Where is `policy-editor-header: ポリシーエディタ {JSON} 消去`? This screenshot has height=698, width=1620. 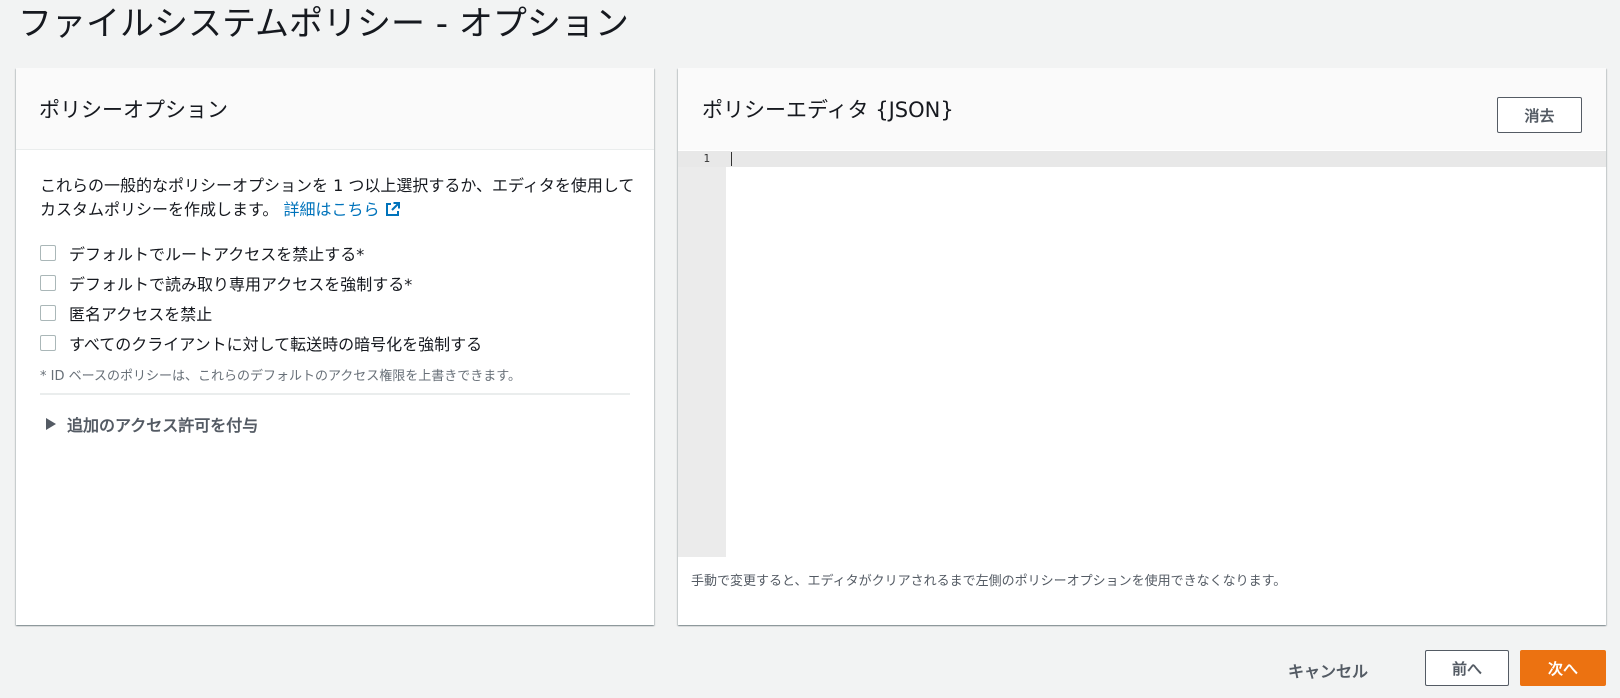 policy-editor-header: ポリシーエディタ {JSON} 消去 is located at coordinates (1142, 109).